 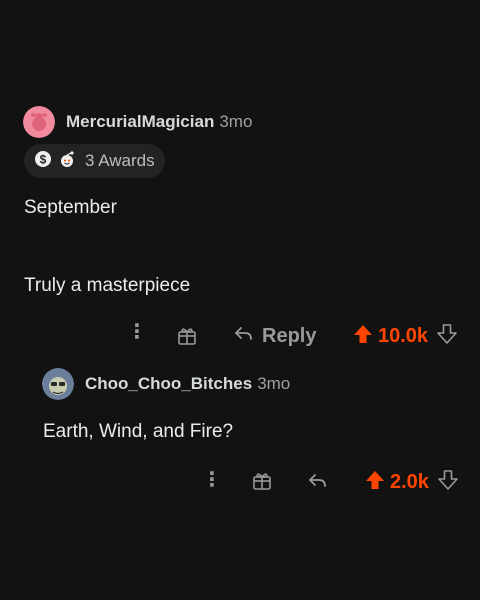 I want to click on reply-age: 3mo, so click(x=274, y=383).